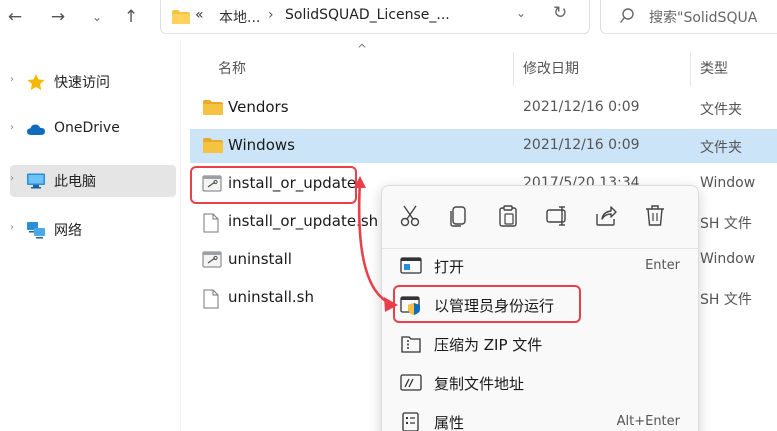  What do you see at coordinates (521, 13) in the screenshot?
I see `address-dropdown-icon: ⌄` at bounding box center [521, 13].